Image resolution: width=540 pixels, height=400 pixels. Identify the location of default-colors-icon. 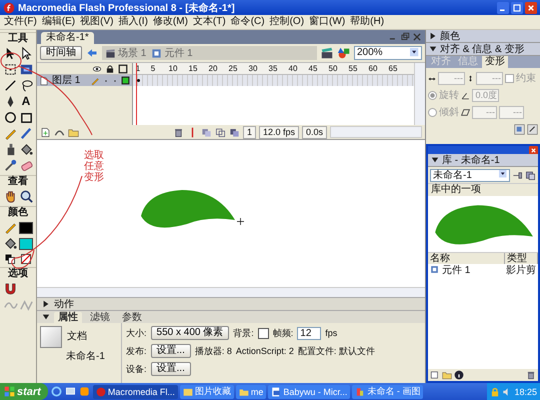
(10, 259).